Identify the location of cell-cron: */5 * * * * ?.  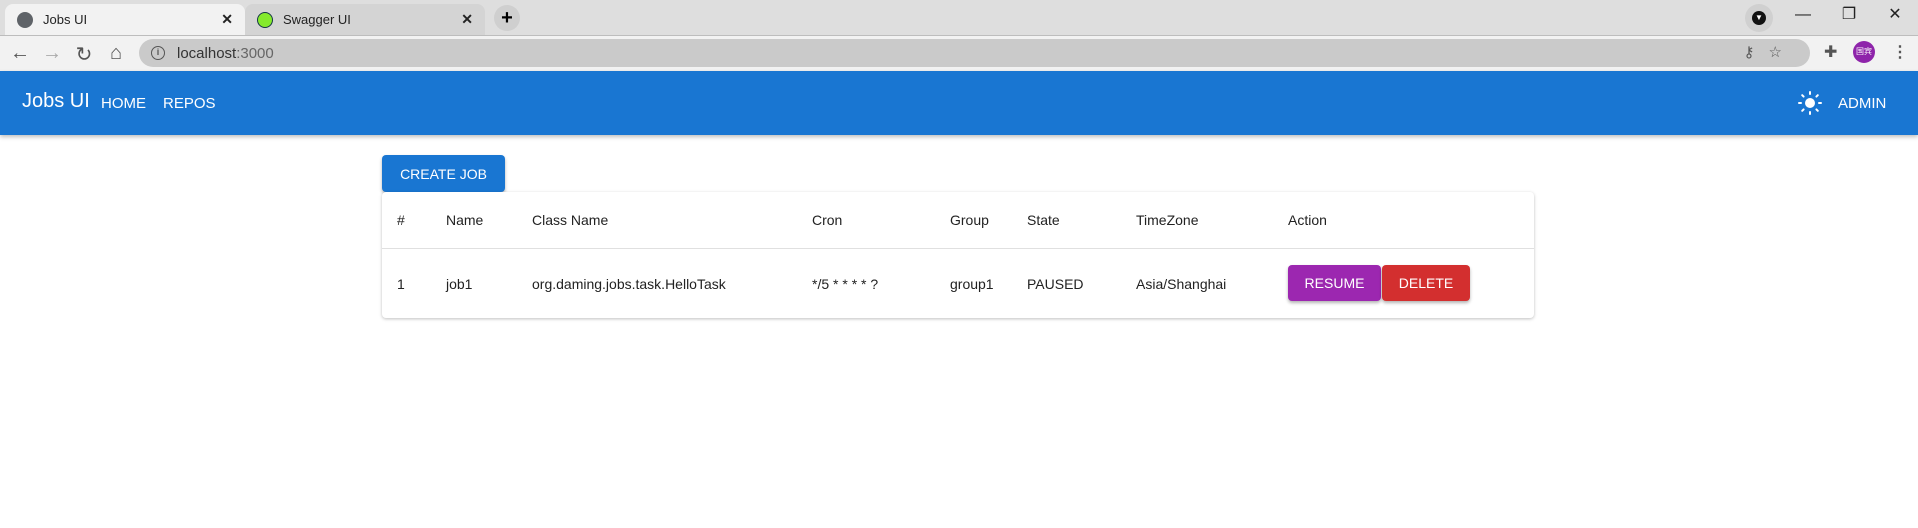
(845, 283).